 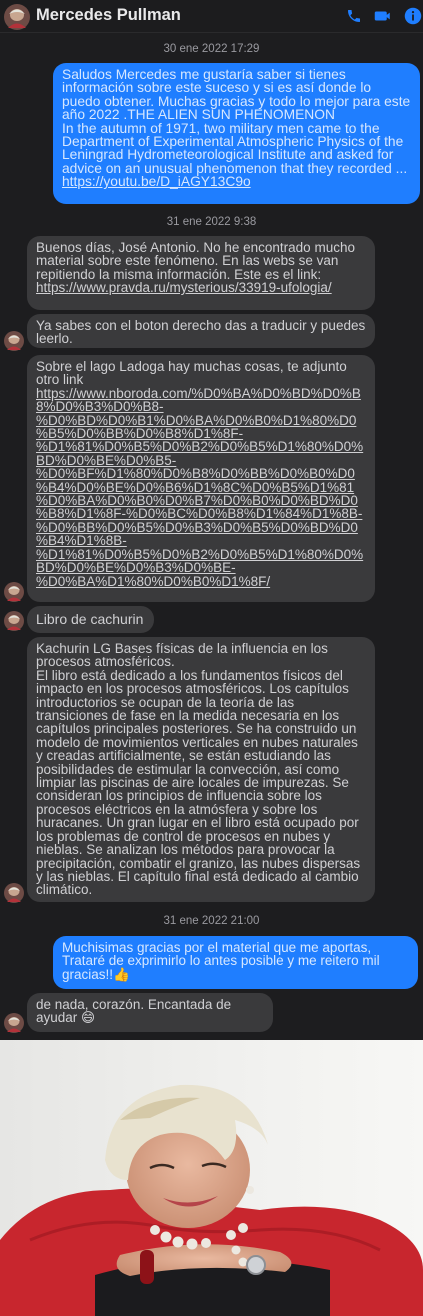 What do you see at coordinates (108, 15) in the screenshot?
I see `contact-name: Mercedes Pullman` at bounding box center [108, 15].